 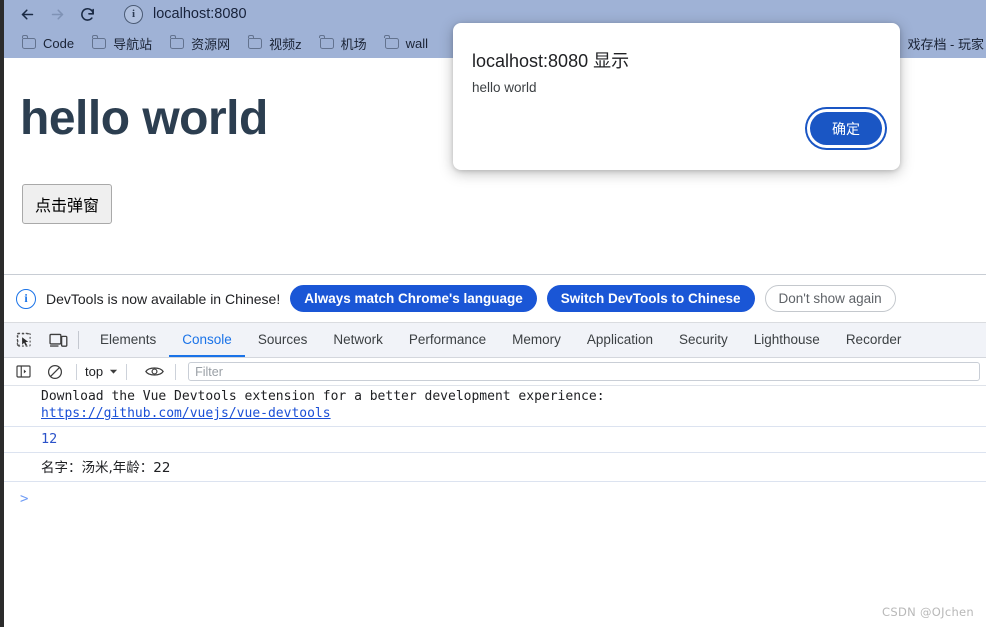 What do you see at coordinates (358, 340) in the screenshot?
I see `tab-network: Network` at bounding box center [358, 340].